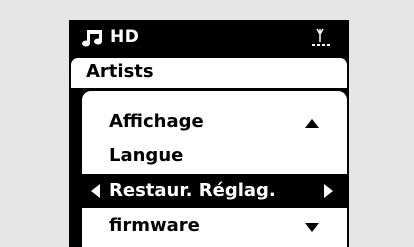 This screenshot has width=414, height=247. I want to click on menu-item-langue: Langue, so click(214, 156).